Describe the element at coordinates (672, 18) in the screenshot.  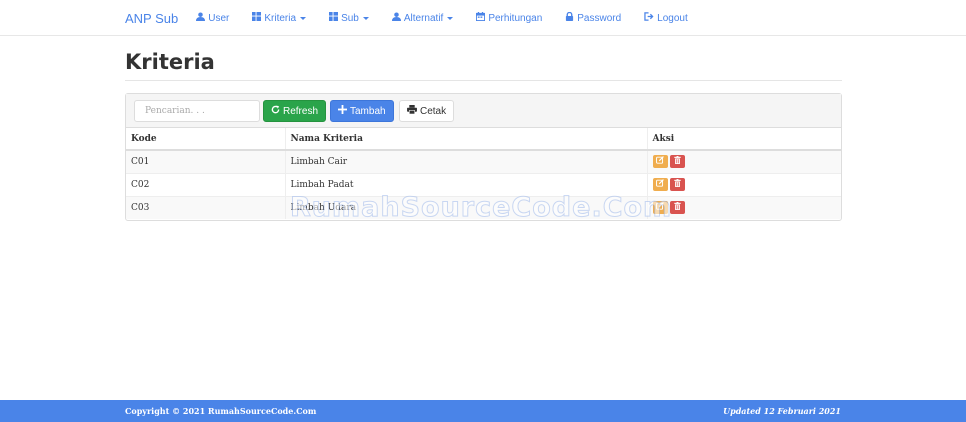
I see `nav-item-label: Logout` at that location.